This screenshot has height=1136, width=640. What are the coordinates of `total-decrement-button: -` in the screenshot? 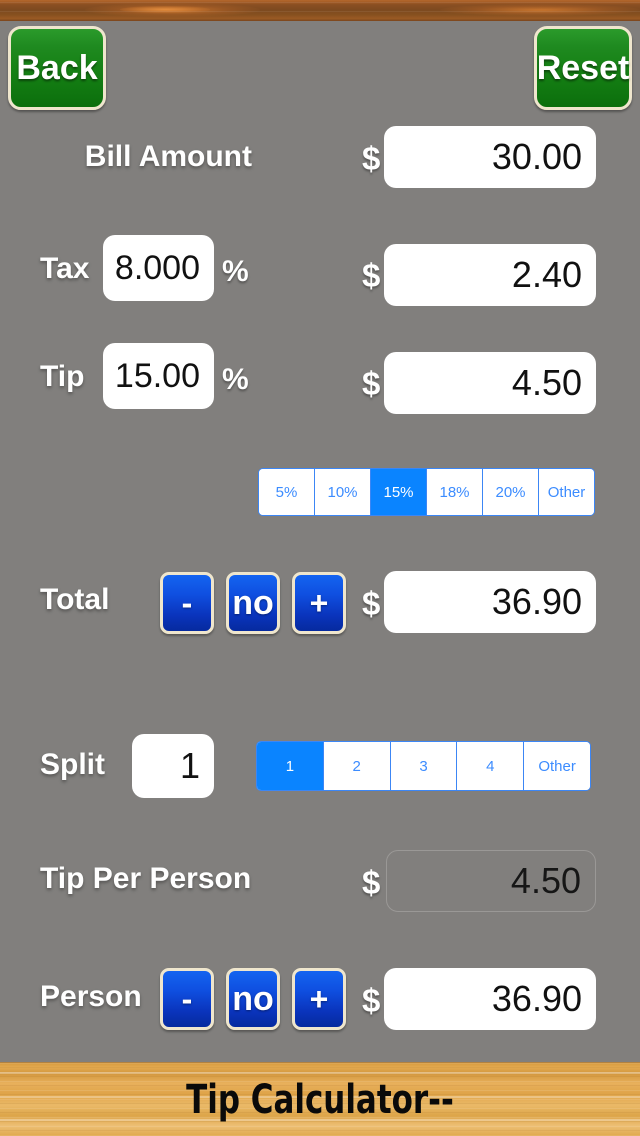 It's located at (187, 603).